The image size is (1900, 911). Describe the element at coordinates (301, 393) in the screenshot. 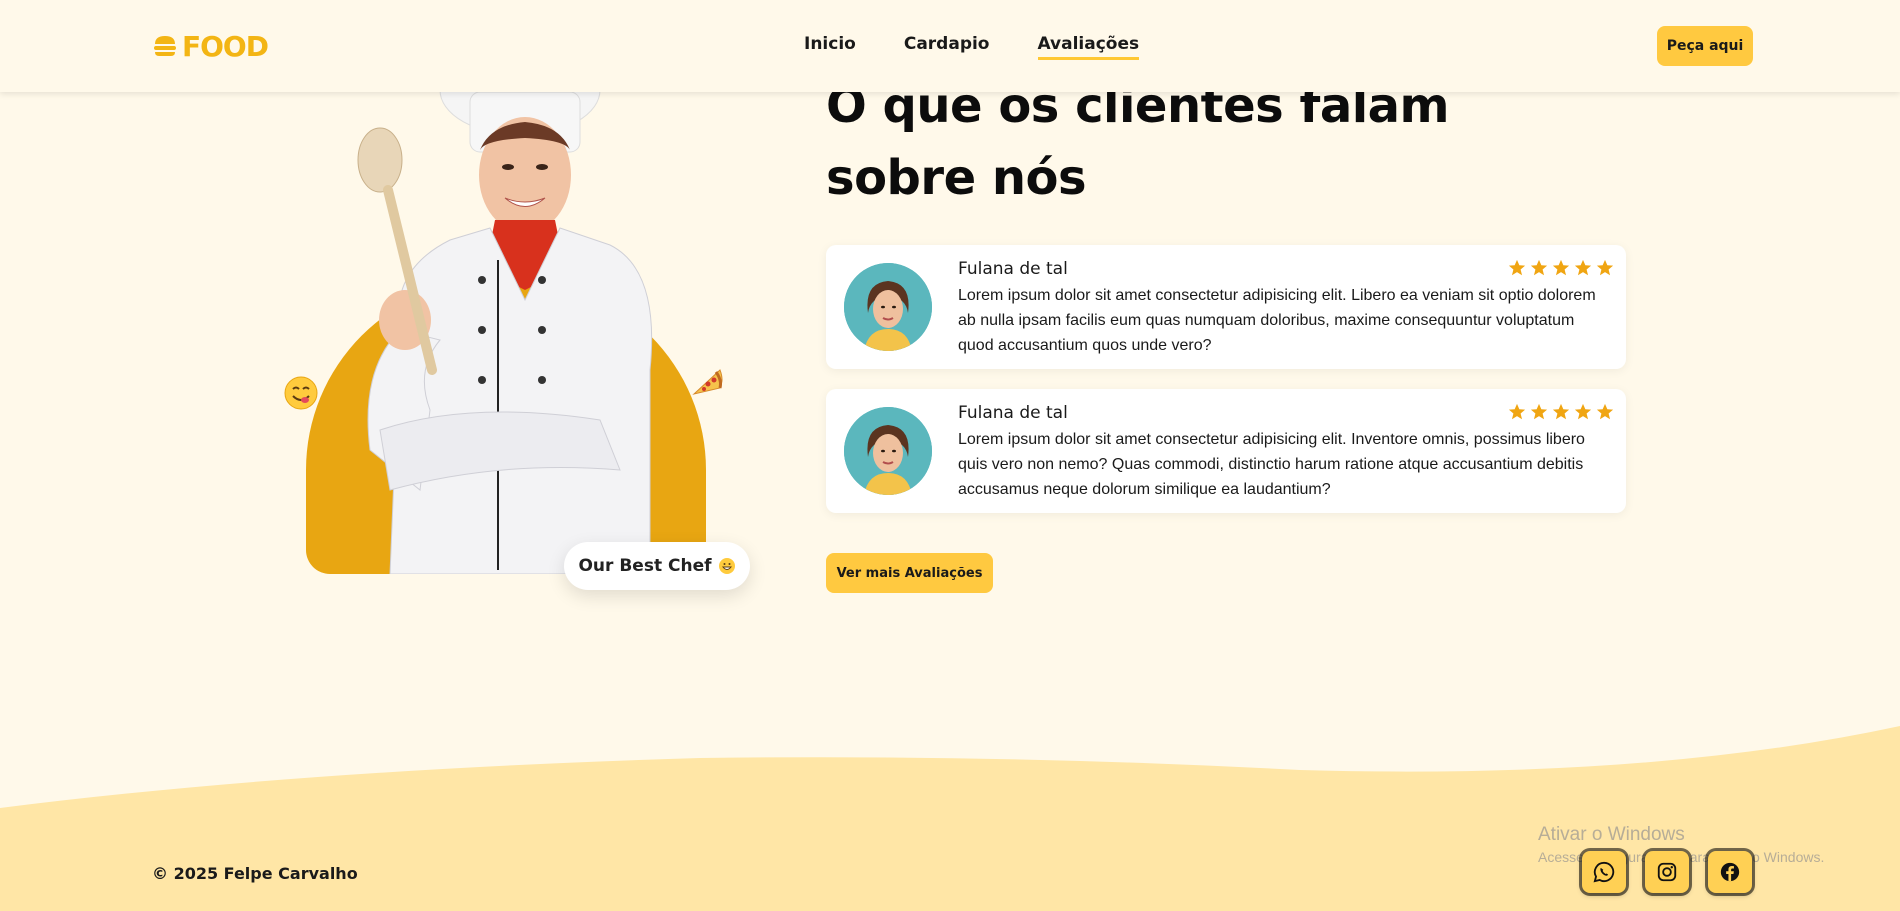

I see `yum-face-icon` at that location.